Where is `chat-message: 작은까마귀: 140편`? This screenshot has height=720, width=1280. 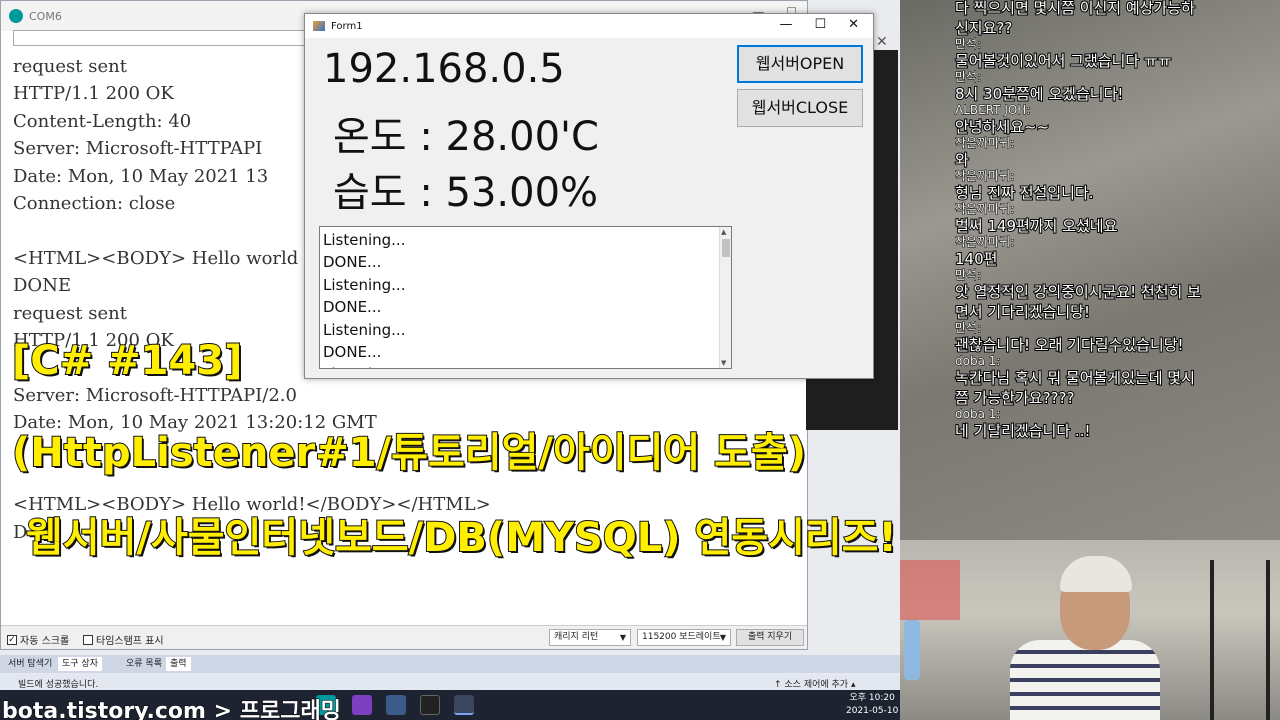 chat-message: 작은까마귀: 140편 is located at coordinates (1115, 252).